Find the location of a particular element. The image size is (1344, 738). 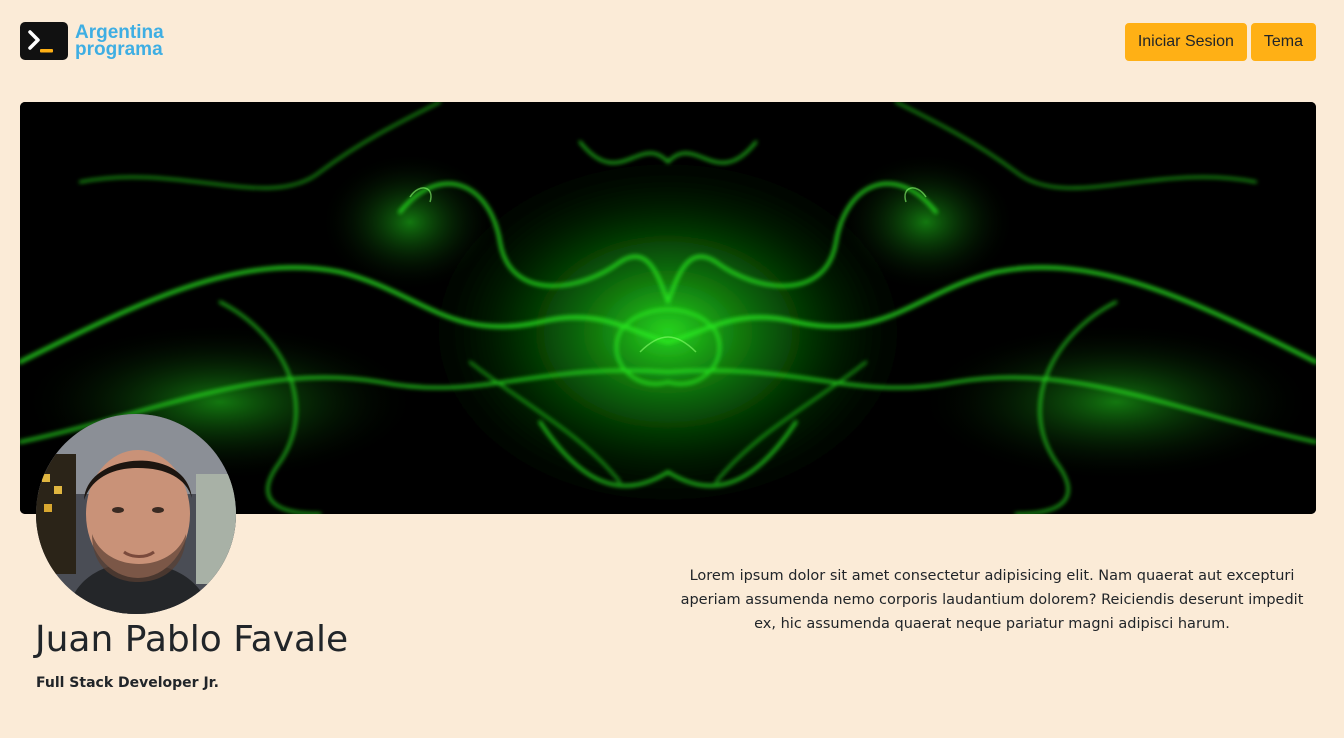

profile-photo is located at coordinates (136, 514).